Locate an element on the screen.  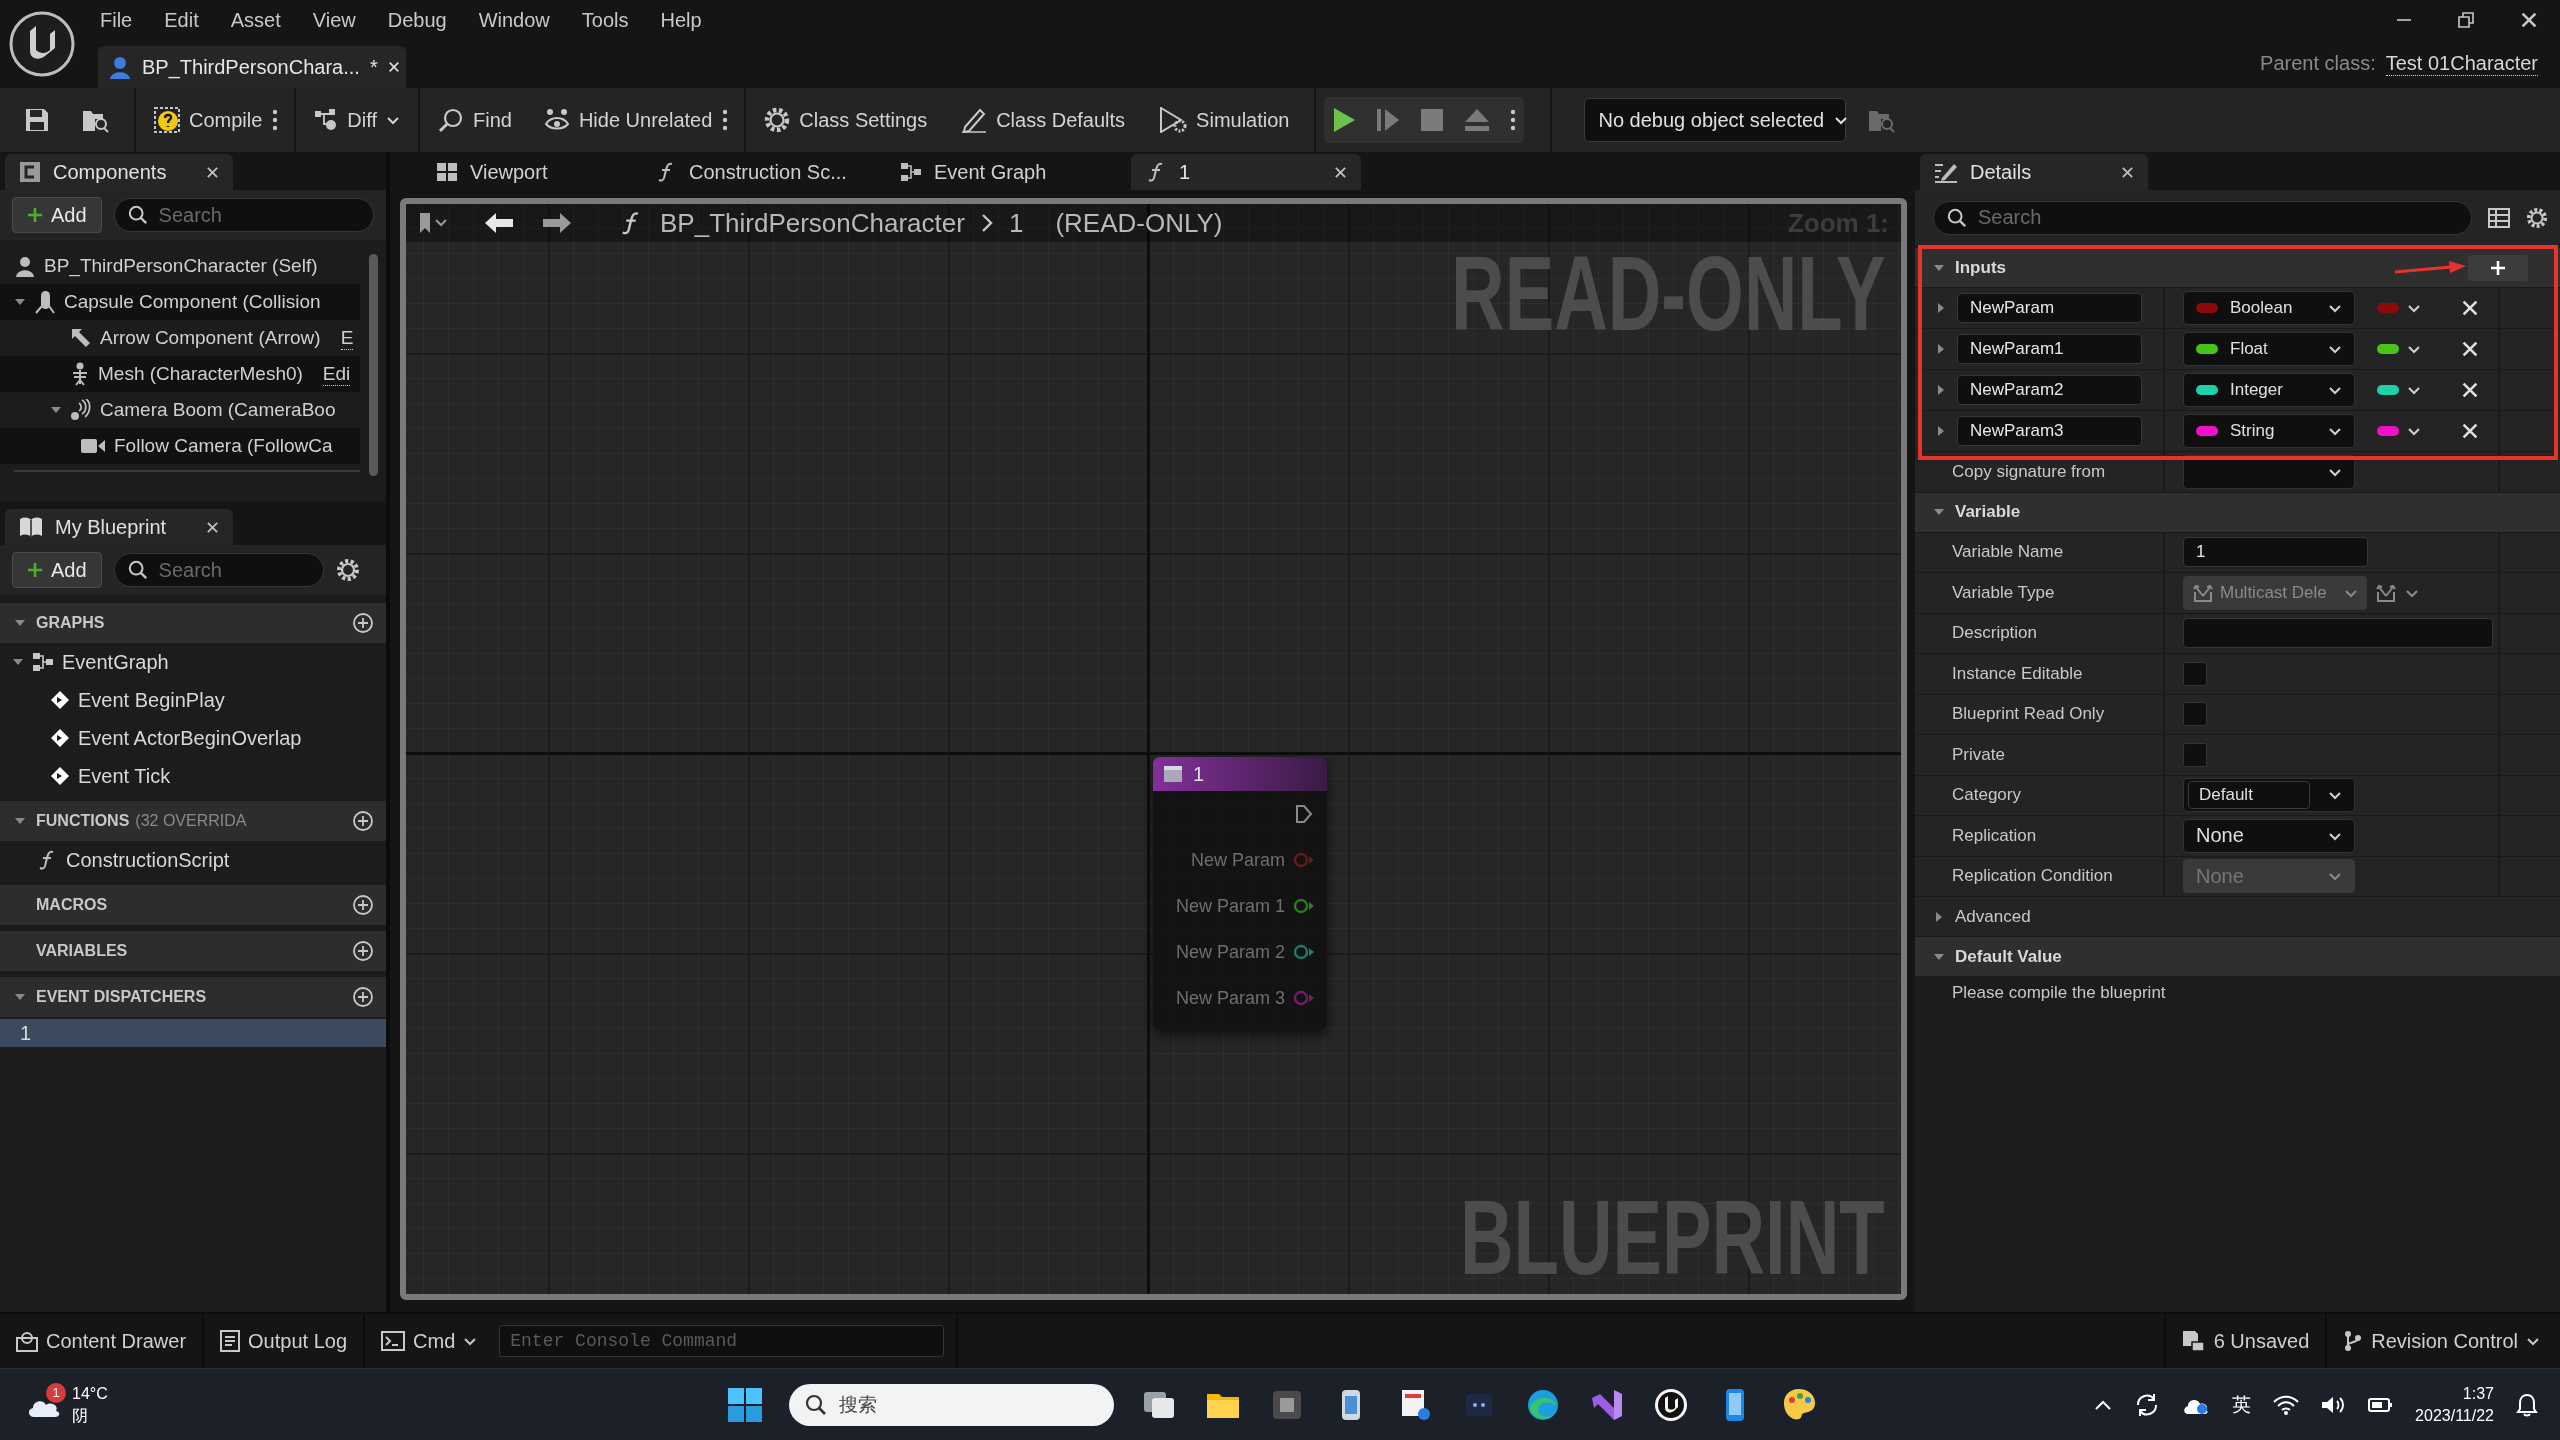
search-field: 搜索 is located at coordinates (951, 1404).